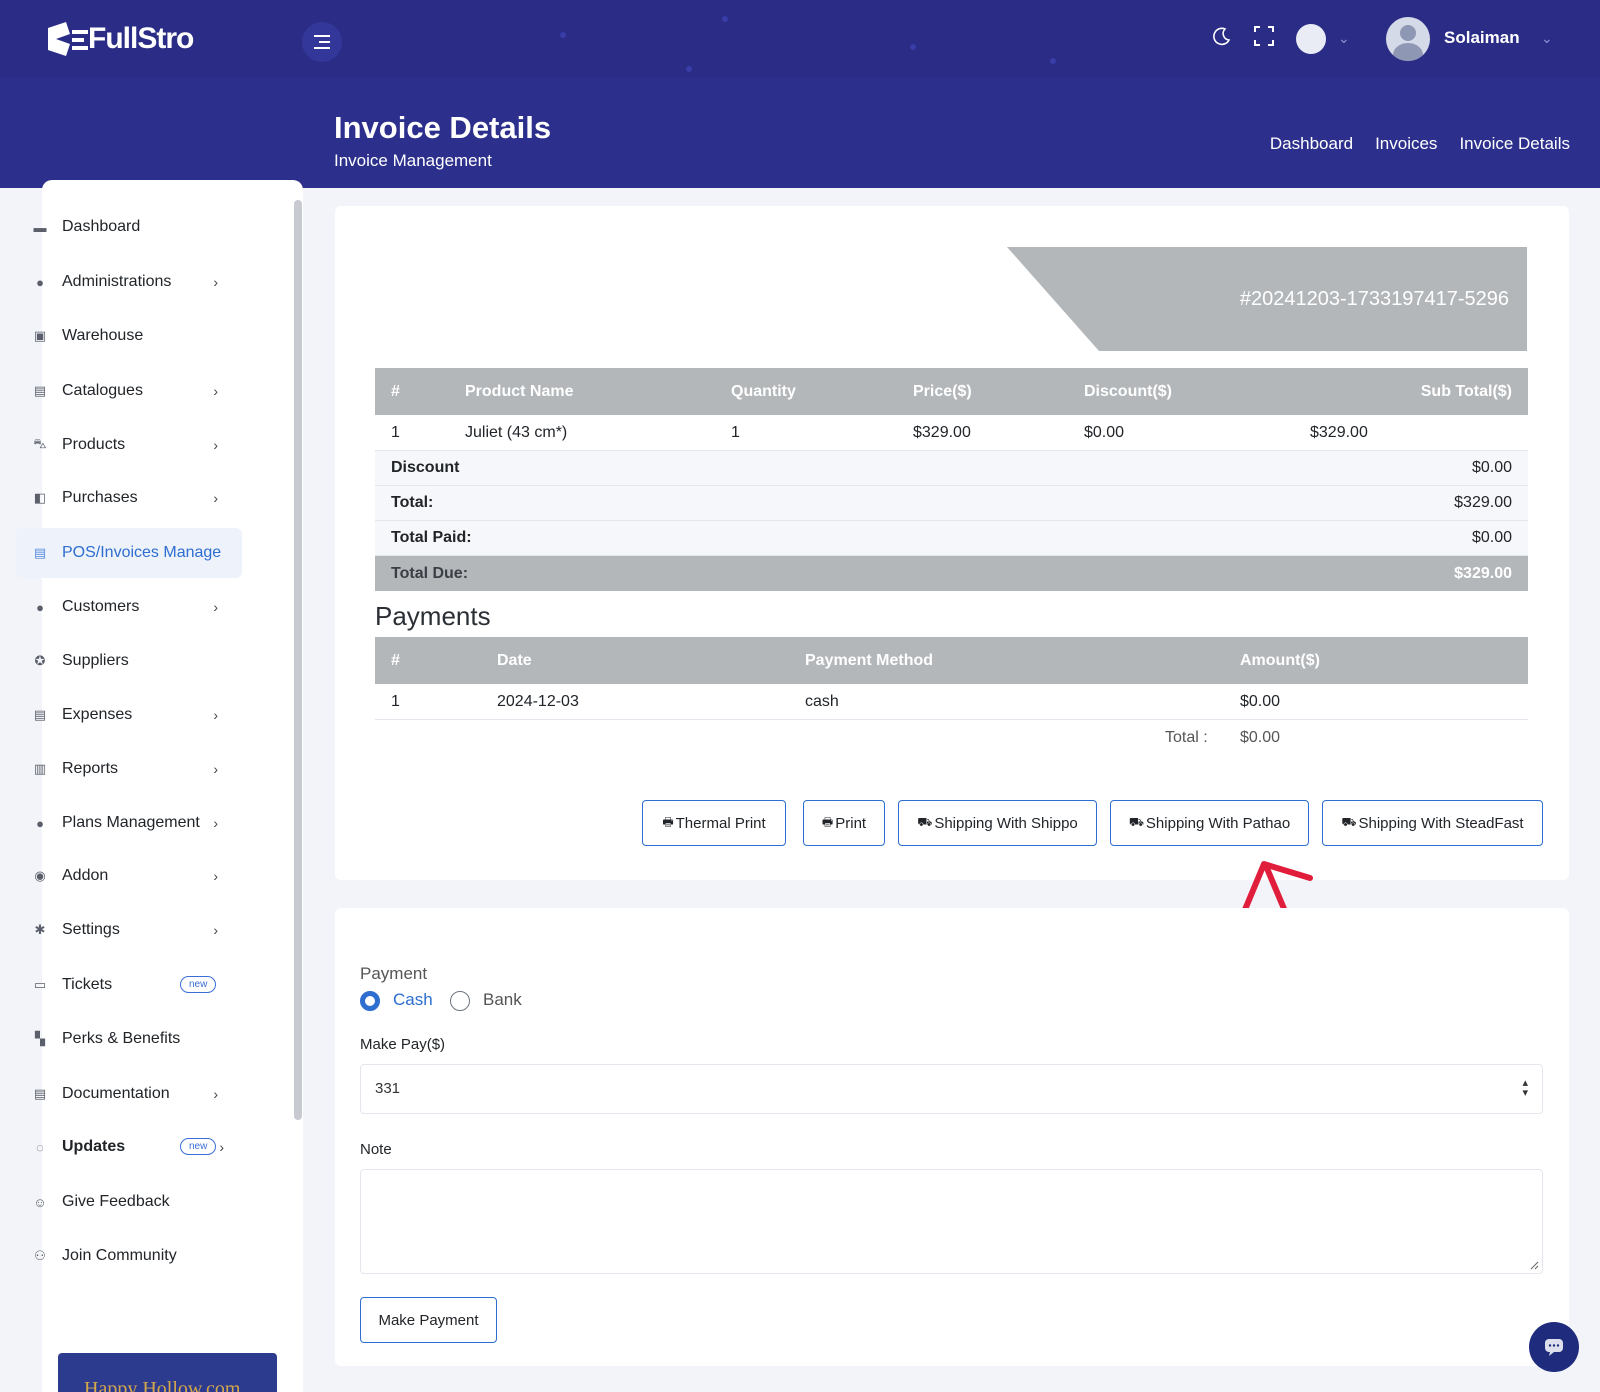  I want to click on col-payment-method: Payment Method, so click(869, 660).